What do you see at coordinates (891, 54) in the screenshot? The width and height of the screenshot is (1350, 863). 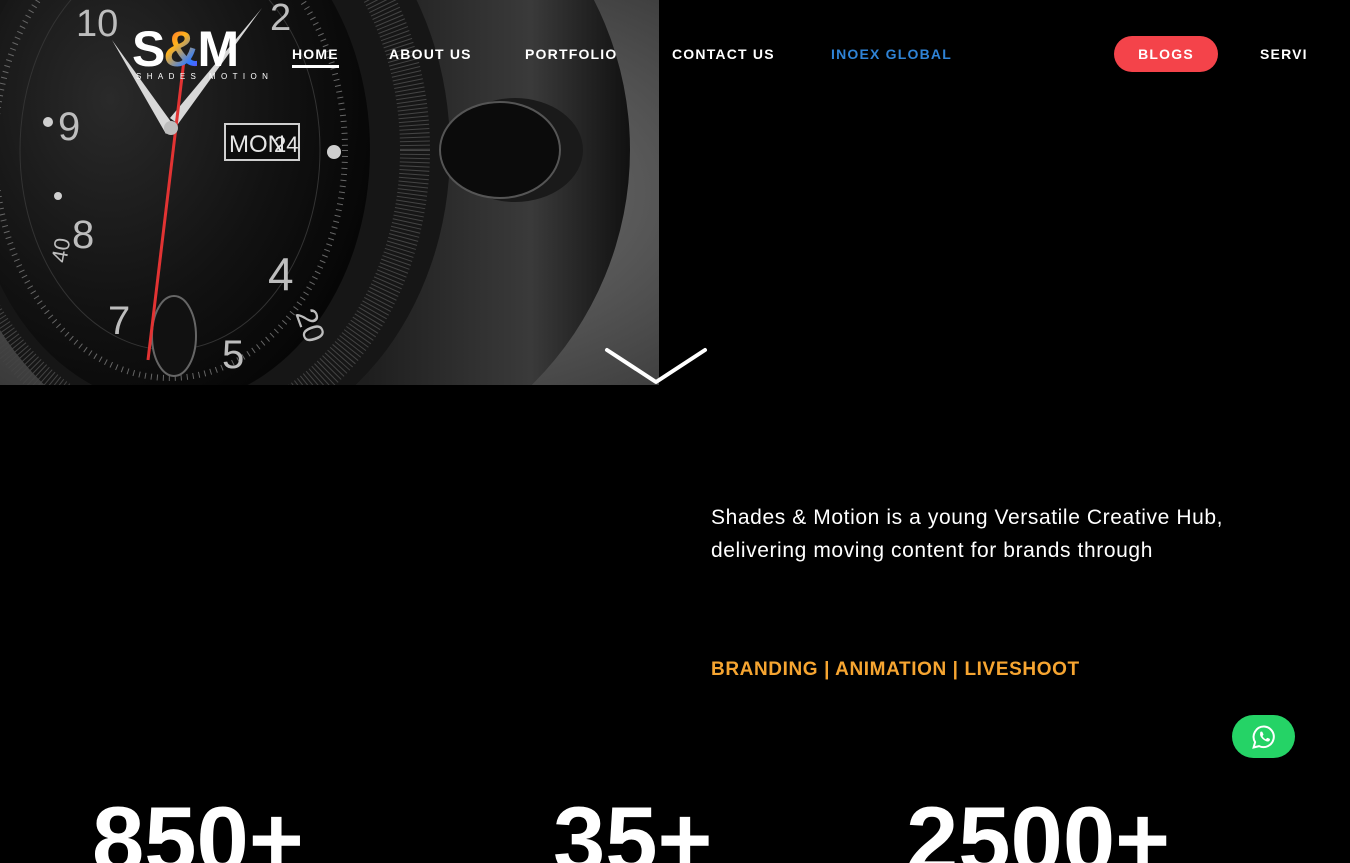 I see `nav-inoex-global: INOEX GLOBAL` at bounding box center [891, 54].